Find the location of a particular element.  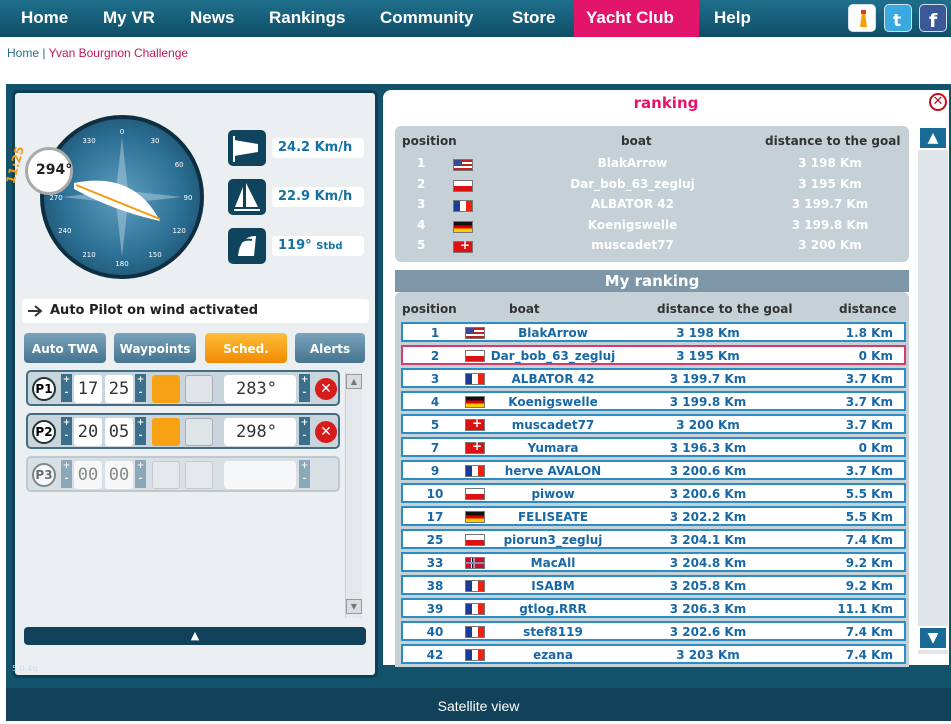

twa-icon is located at coordinates (247, 246).